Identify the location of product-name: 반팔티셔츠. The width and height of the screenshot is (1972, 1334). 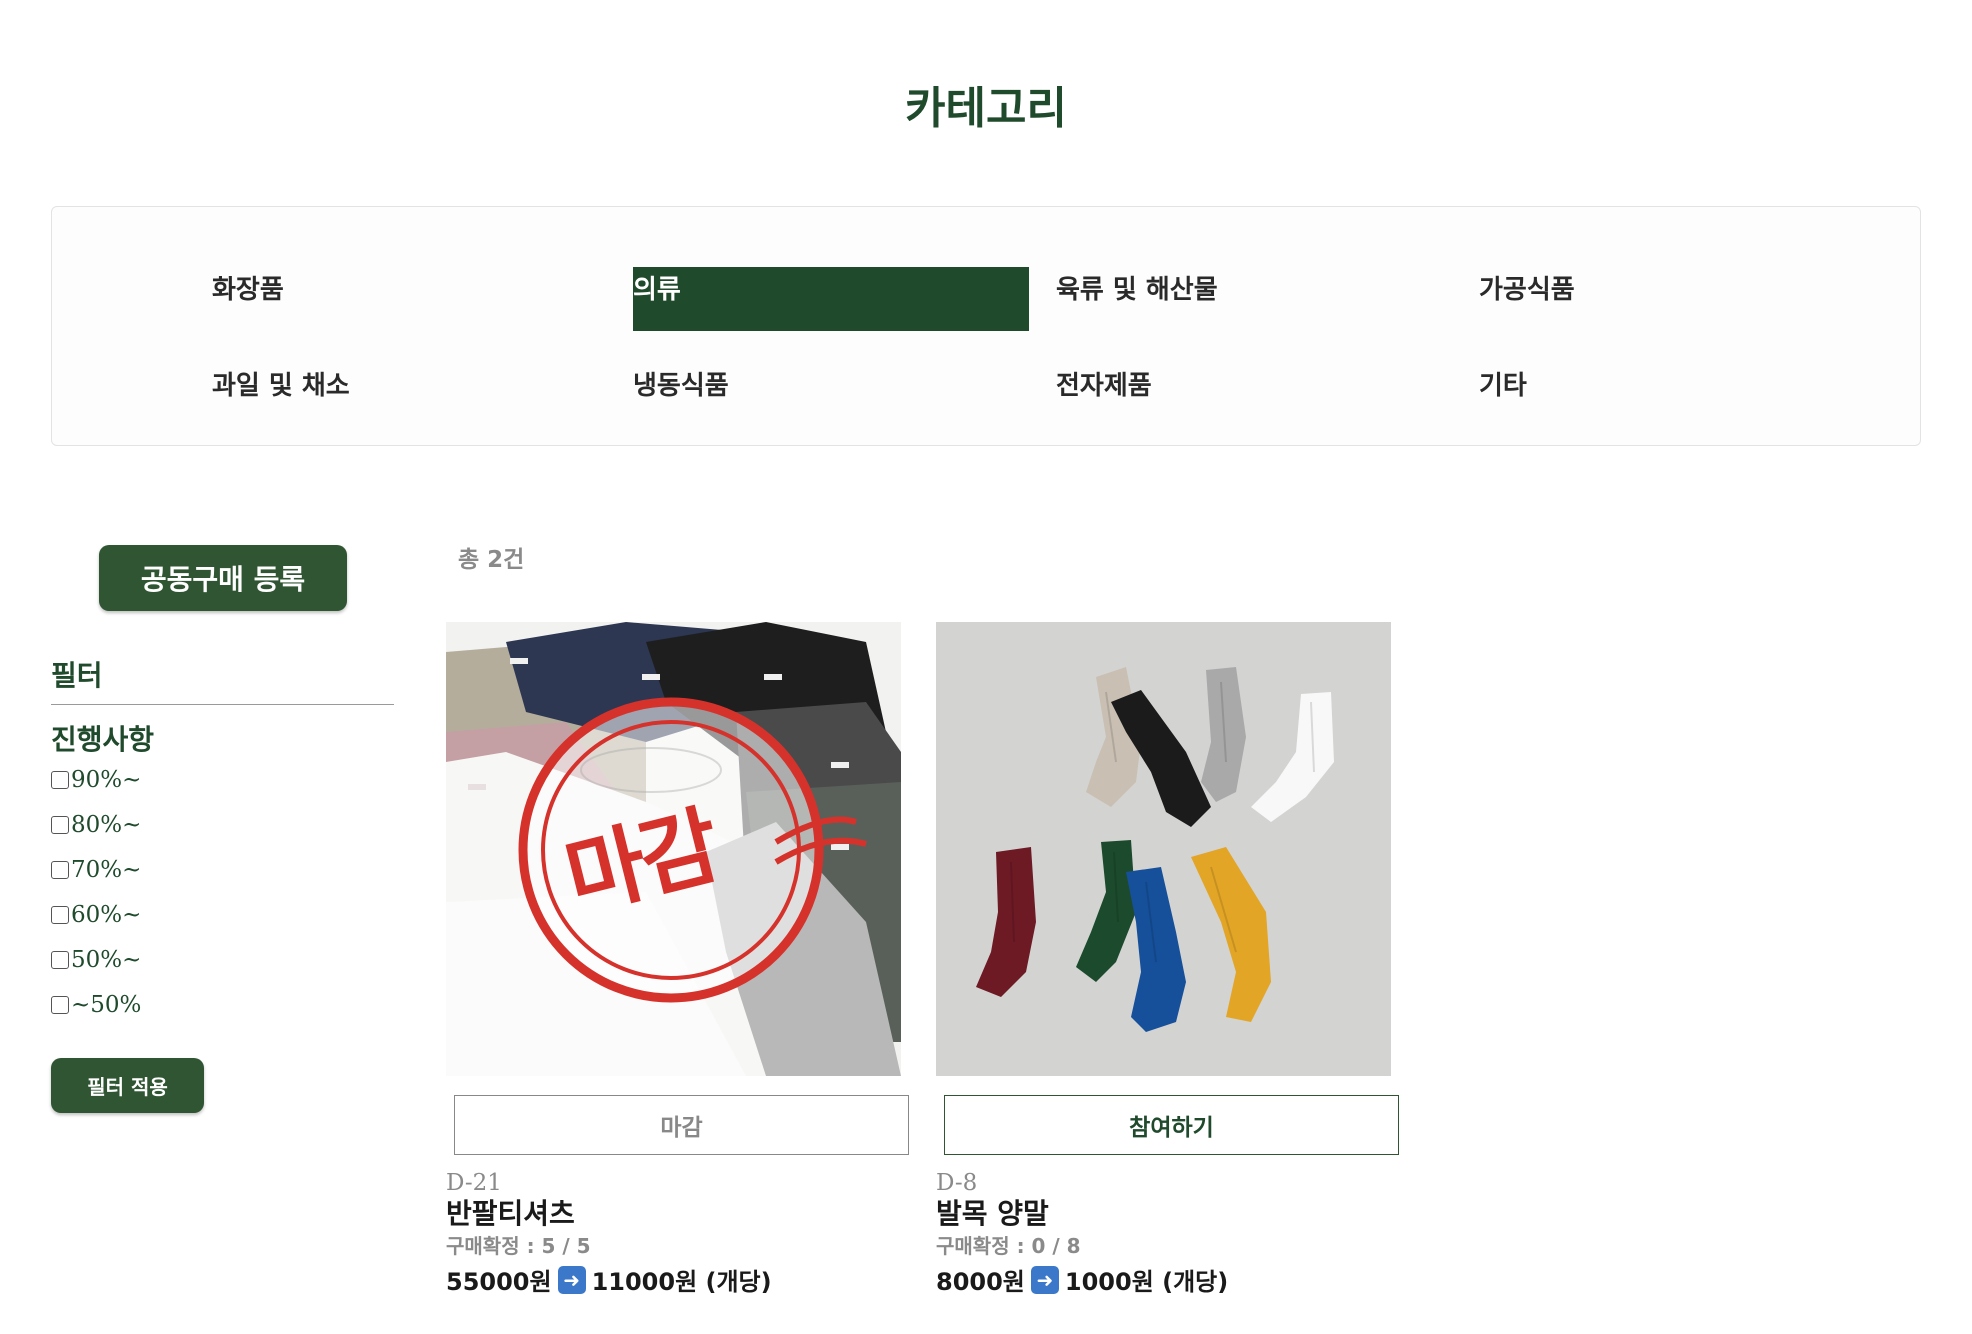
(510, 1212).